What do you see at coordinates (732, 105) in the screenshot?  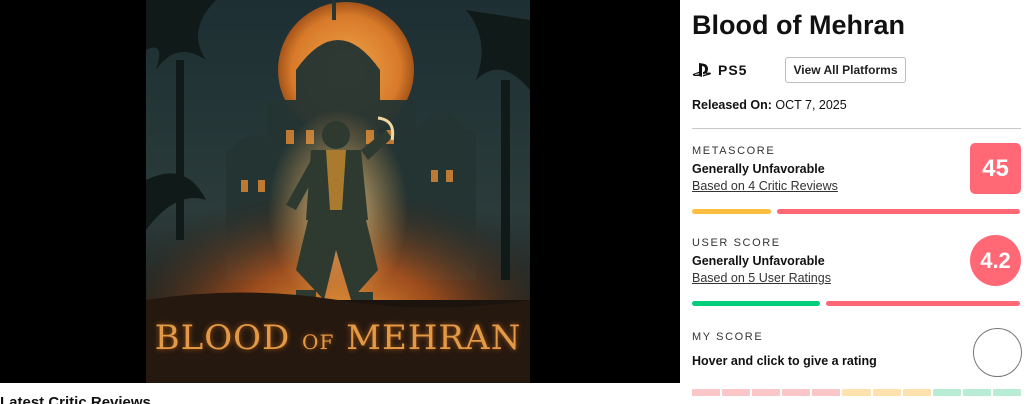 I see `release-date-label: Released On:` at bounding box center [732, 105].